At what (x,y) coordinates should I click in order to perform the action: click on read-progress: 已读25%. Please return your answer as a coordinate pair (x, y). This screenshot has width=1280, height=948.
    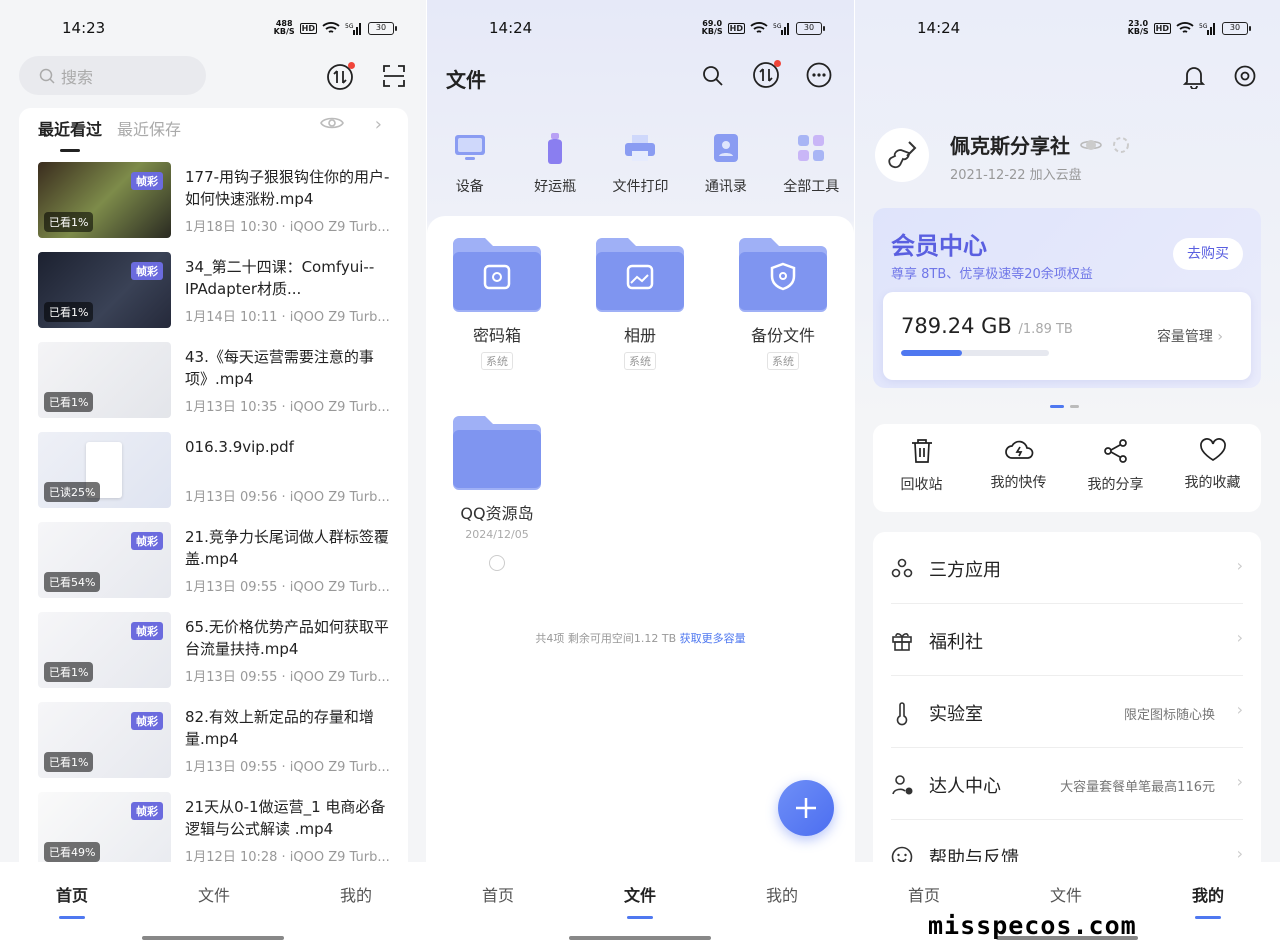
    Looking at the image, I should click on (72, 492).